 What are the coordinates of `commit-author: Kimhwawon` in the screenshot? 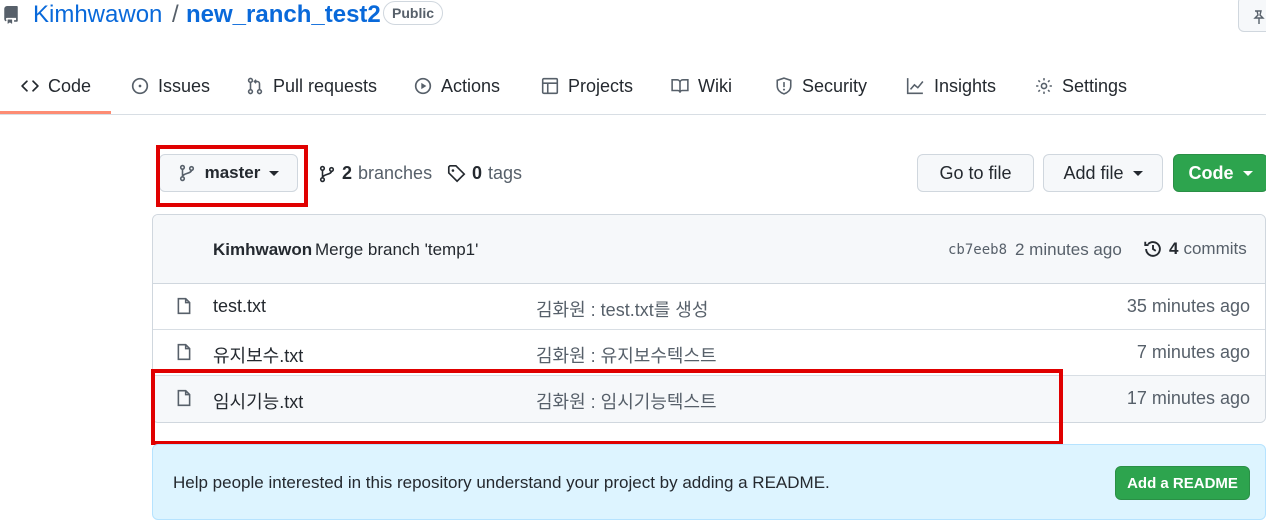 It's located at (262, 250).